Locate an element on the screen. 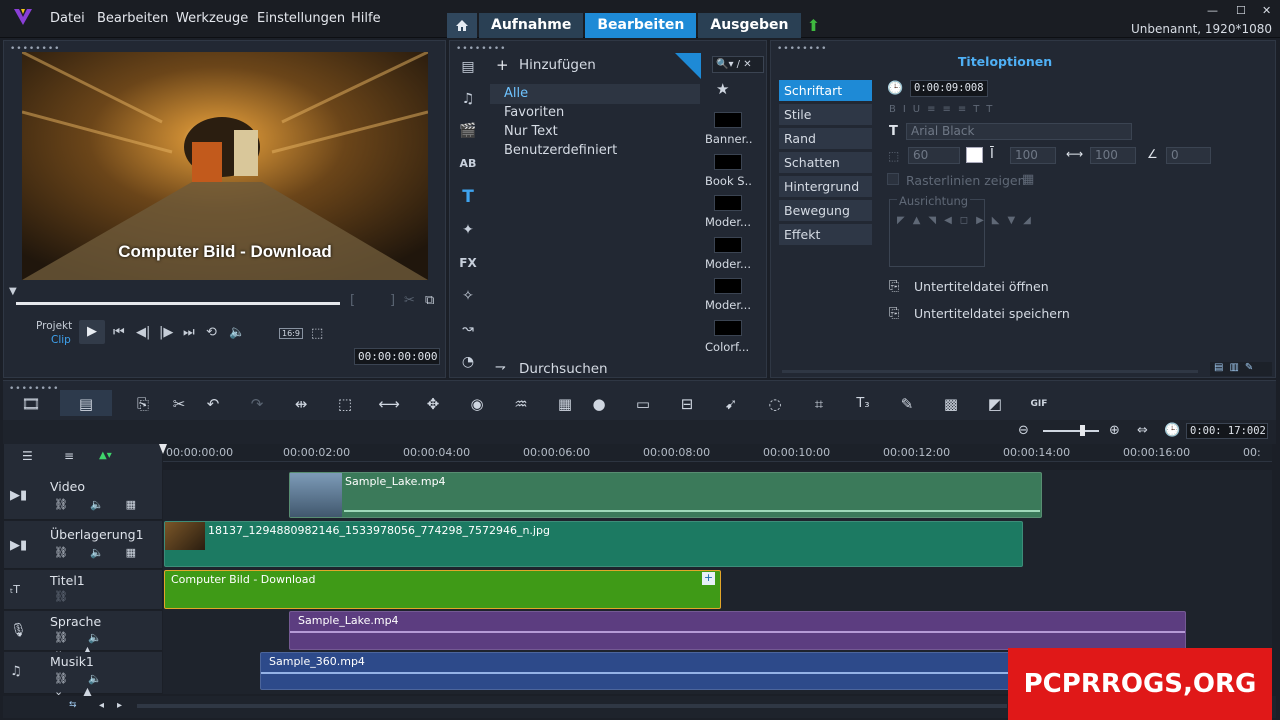  audio-icon: ♫ is located at coordinates (468, 99).